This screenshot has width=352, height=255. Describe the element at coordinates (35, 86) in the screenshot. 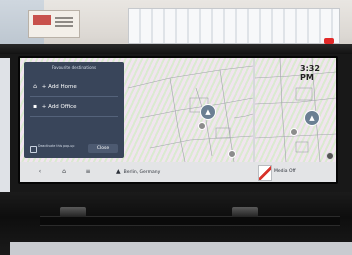

I see `home-icon: ⌂` at that location.